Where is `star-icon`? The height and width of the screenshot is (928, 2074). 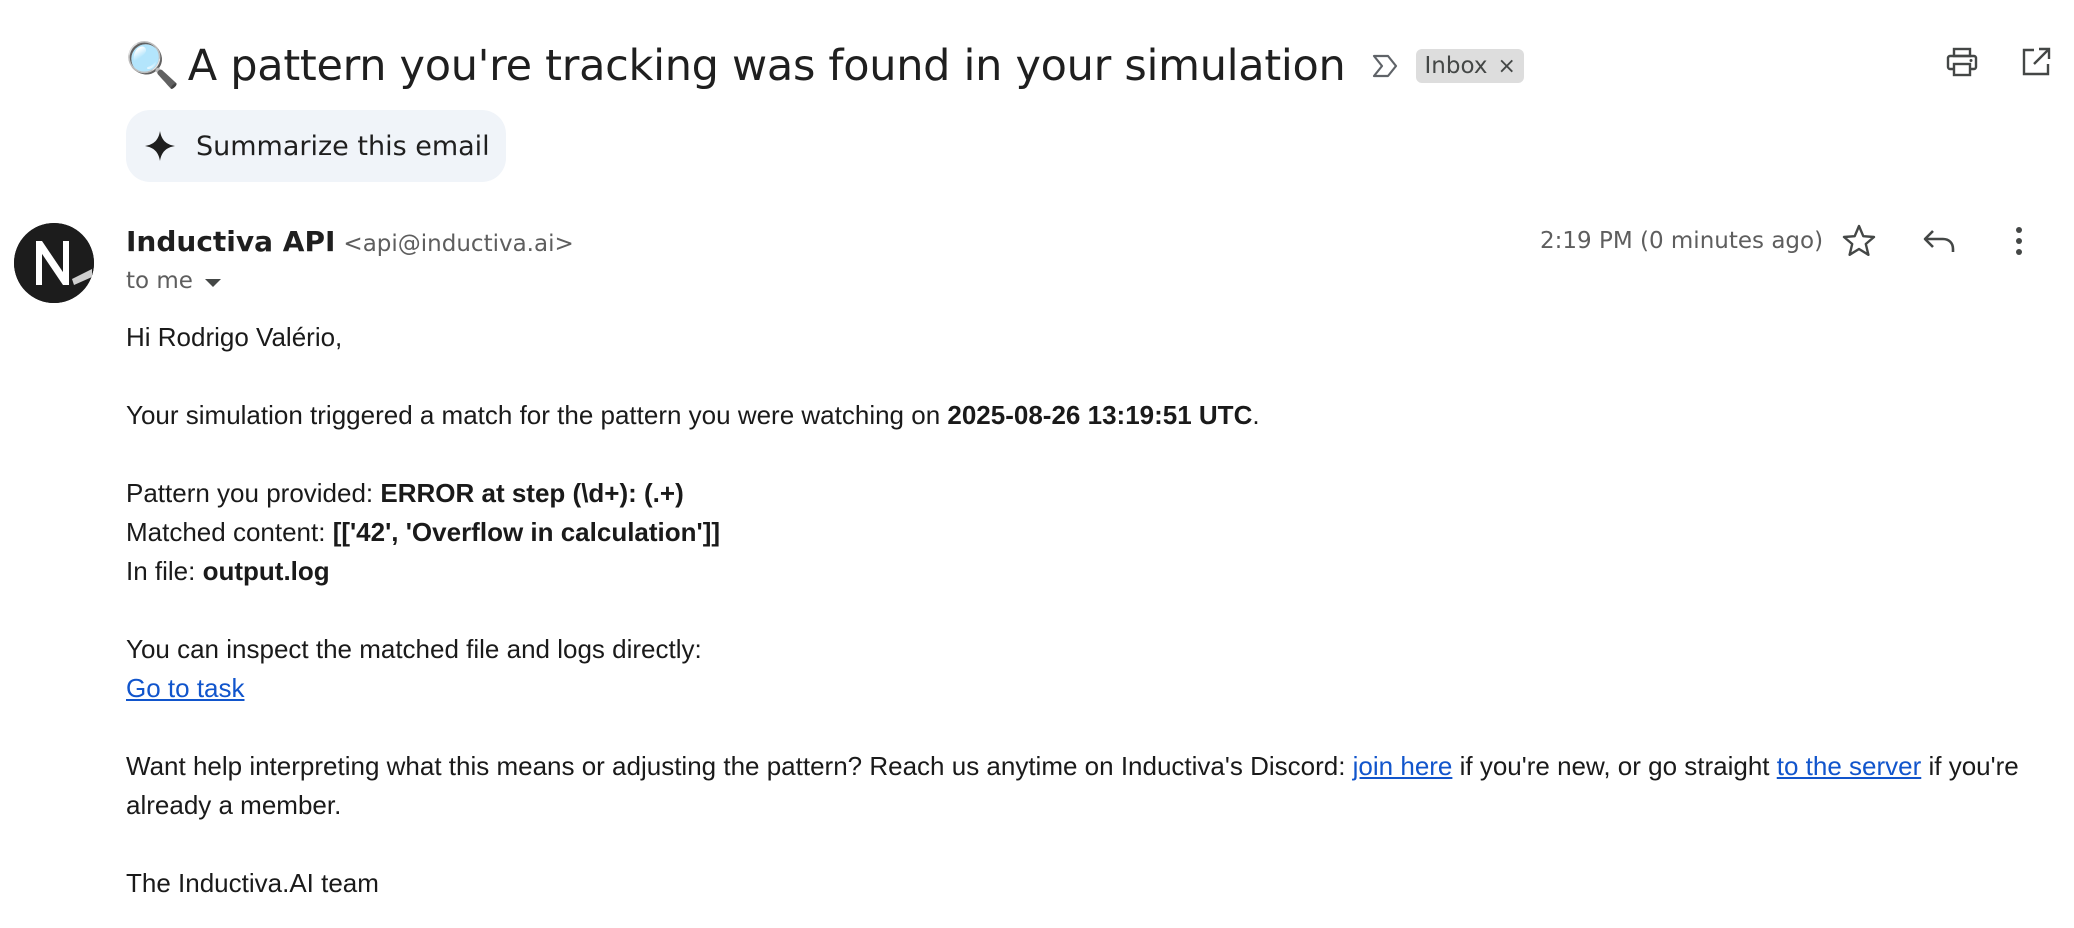 star-icon is located at coordinates (1859, 241).